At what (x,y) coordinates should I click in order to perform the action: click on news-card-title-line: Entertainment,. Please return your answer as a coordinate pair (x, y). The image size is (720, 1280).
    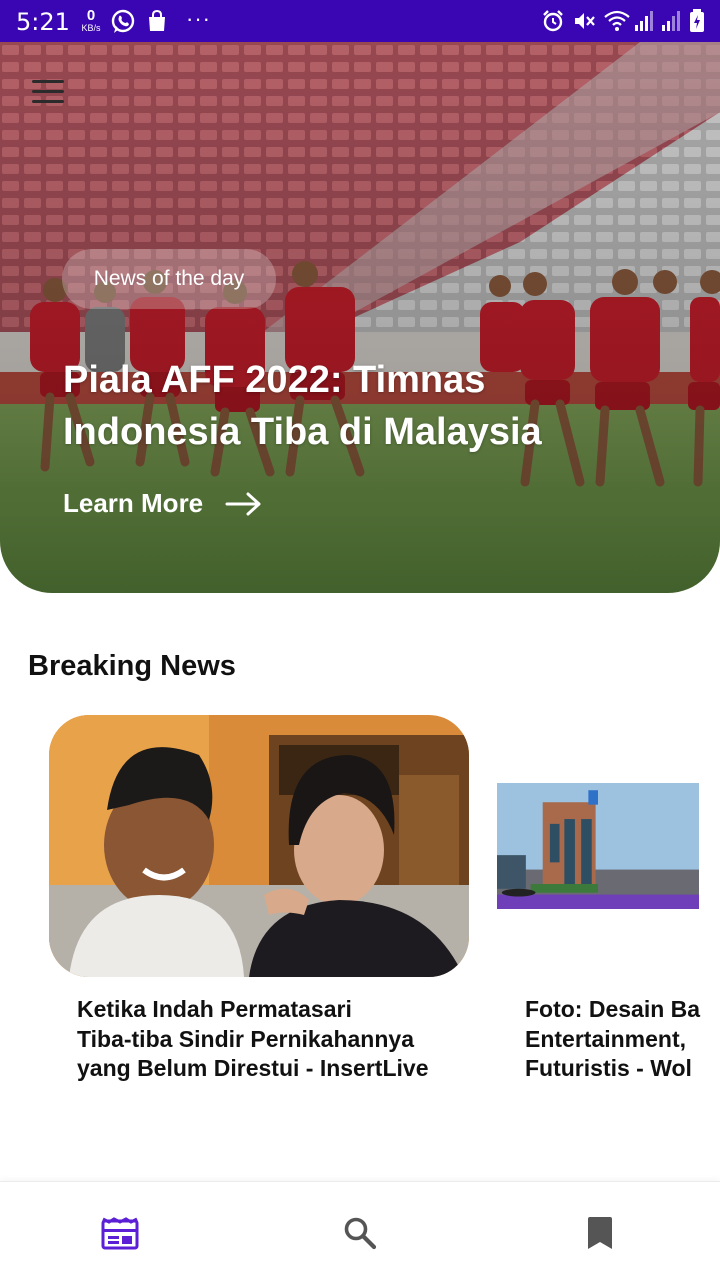
    Looking at the image, I should click on (606, 1038).